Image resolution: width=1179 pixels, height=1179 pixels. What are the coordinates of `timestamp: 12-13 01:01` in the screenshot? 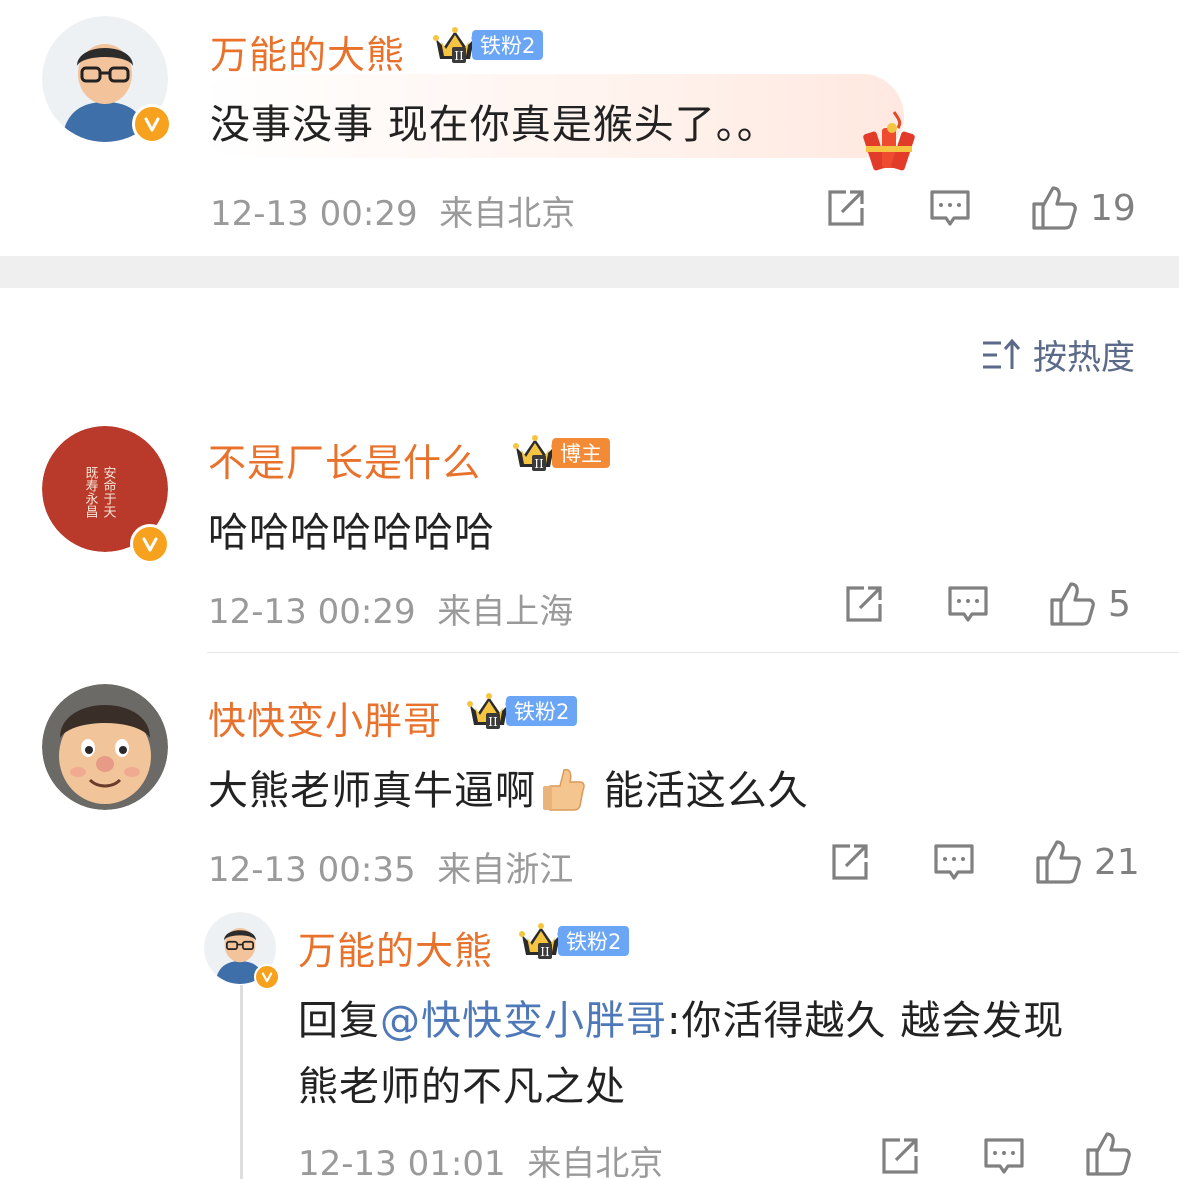 It's located at (402, 1161).